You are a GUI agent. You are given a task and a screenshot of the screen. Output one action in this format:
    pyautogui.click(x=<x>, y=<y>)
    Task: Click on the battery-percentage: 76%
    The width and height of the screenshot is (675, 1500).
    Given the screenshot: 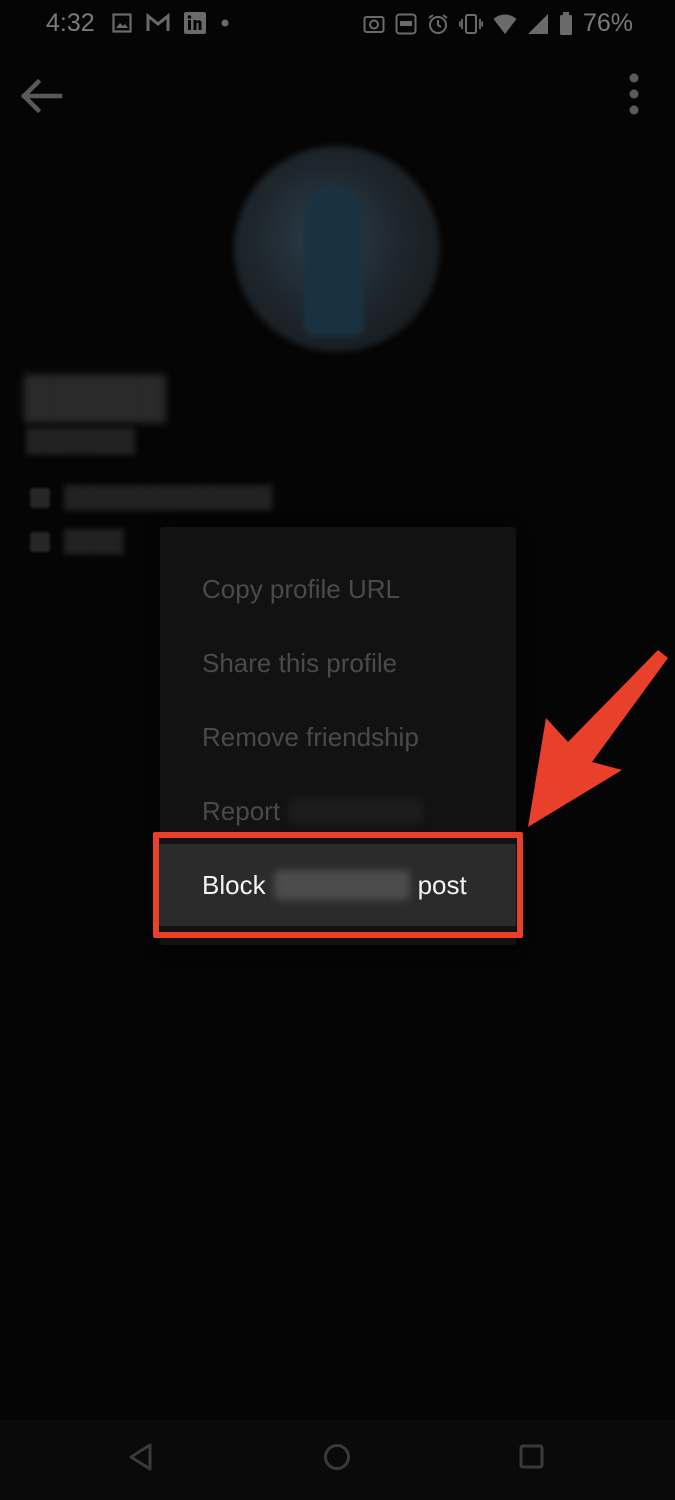 What is the action you would take?
    pyautogui.click(x=607, y=23)
    